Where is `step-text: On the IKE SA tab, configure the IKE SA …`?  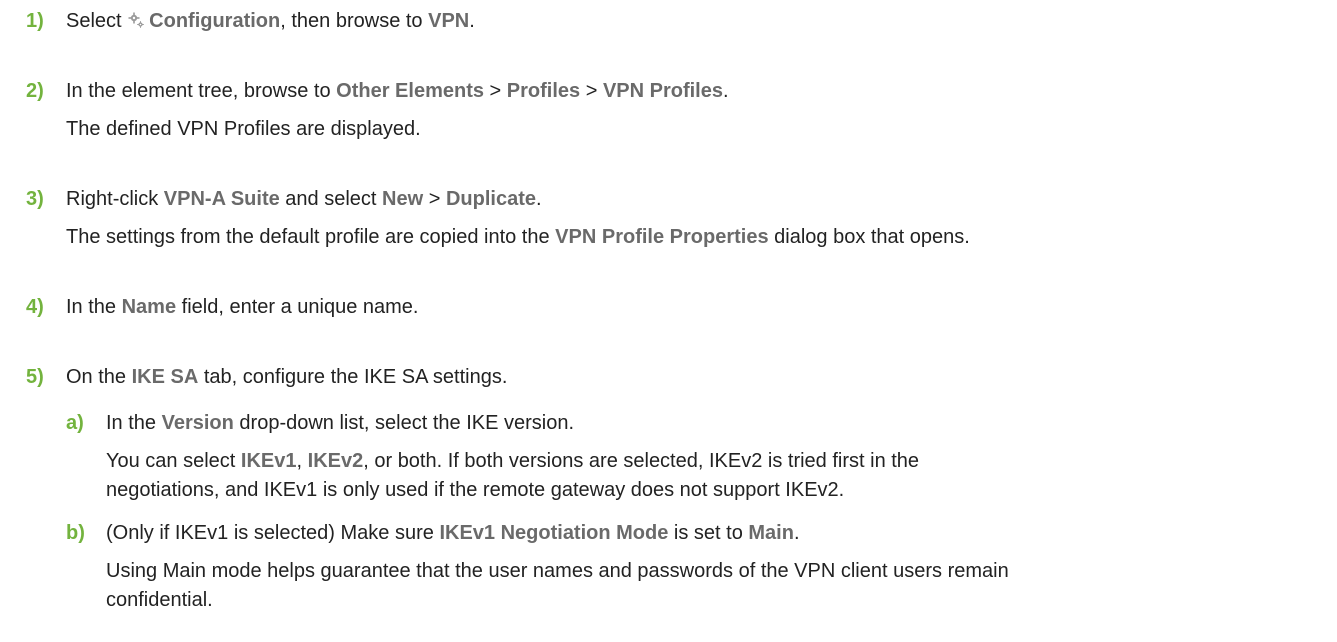 step-text: On the IKE SA tab, configure the IKE SA … is located at coordinates (287, 377).